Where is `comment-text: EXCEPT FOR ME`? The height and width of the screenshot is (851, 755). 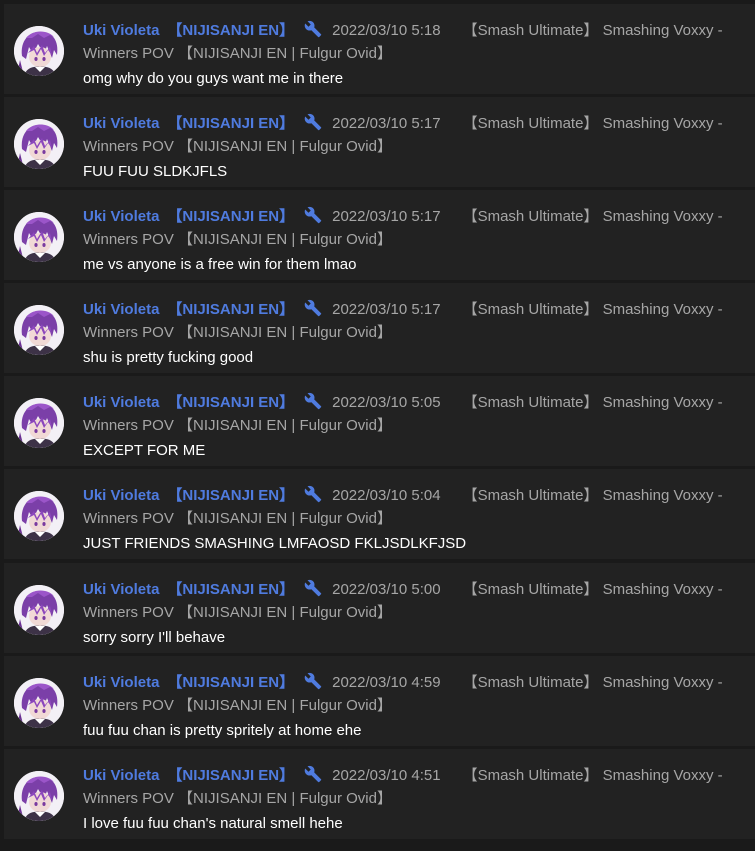 comment-text: EXCEPT FOR ME is located at coordinates (144, 450).